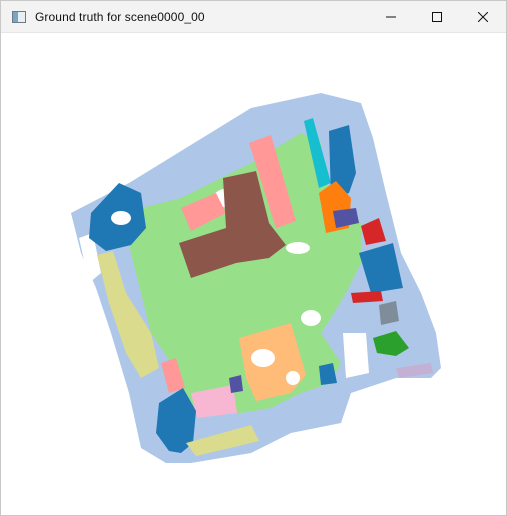 The height and width of the screenshot is (516, 507). I want to click on maximize-icon, so click(437, 16).